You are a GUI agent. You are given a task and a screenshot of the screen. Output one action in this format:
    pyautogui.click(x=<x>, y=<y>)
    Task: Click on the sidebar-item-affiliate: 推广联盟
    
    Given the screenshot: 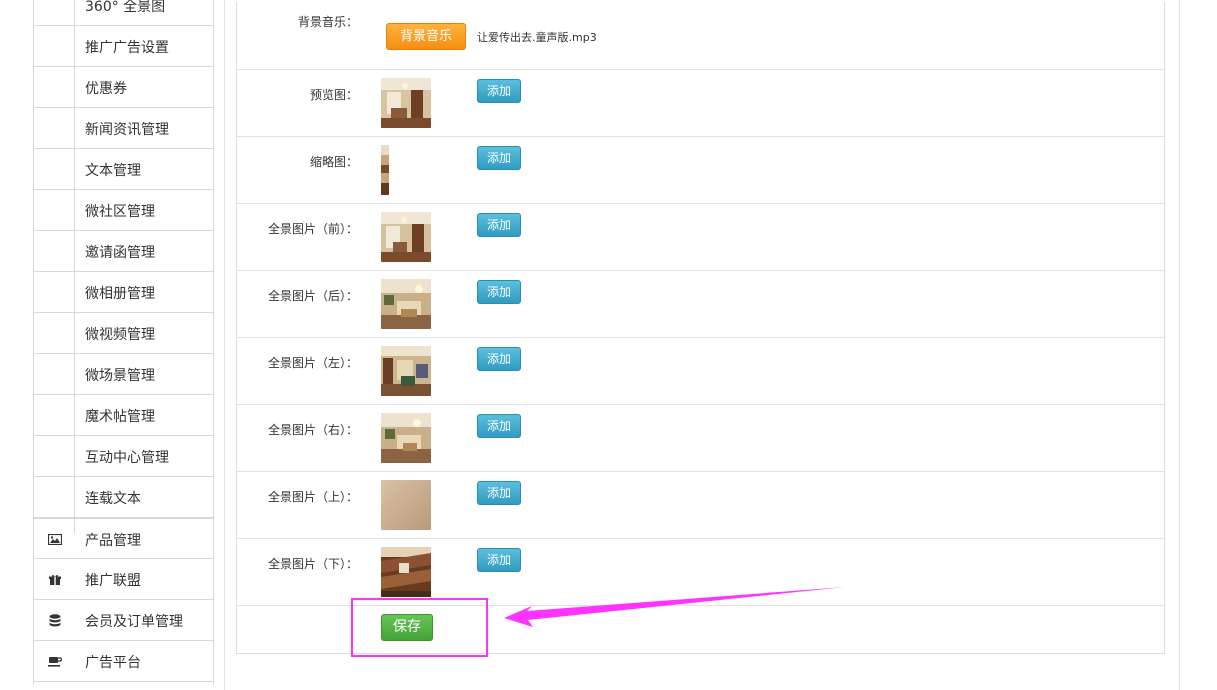 What is the action you would take?
    pyautogui.click(x=123, y=579)
    